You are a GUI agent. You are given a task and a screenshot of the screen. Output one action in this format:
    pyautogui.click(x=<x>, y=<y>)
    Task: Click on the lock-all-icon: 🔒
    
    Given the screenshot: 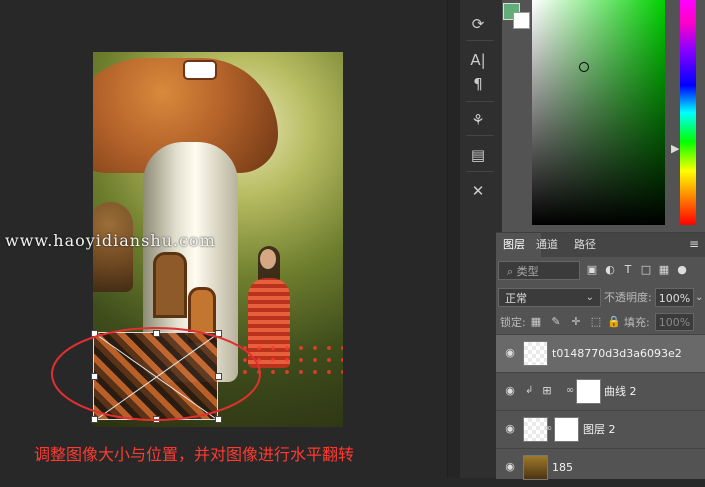 What is the action you would take?
    pyautogui.click(x=614, y=322)
    